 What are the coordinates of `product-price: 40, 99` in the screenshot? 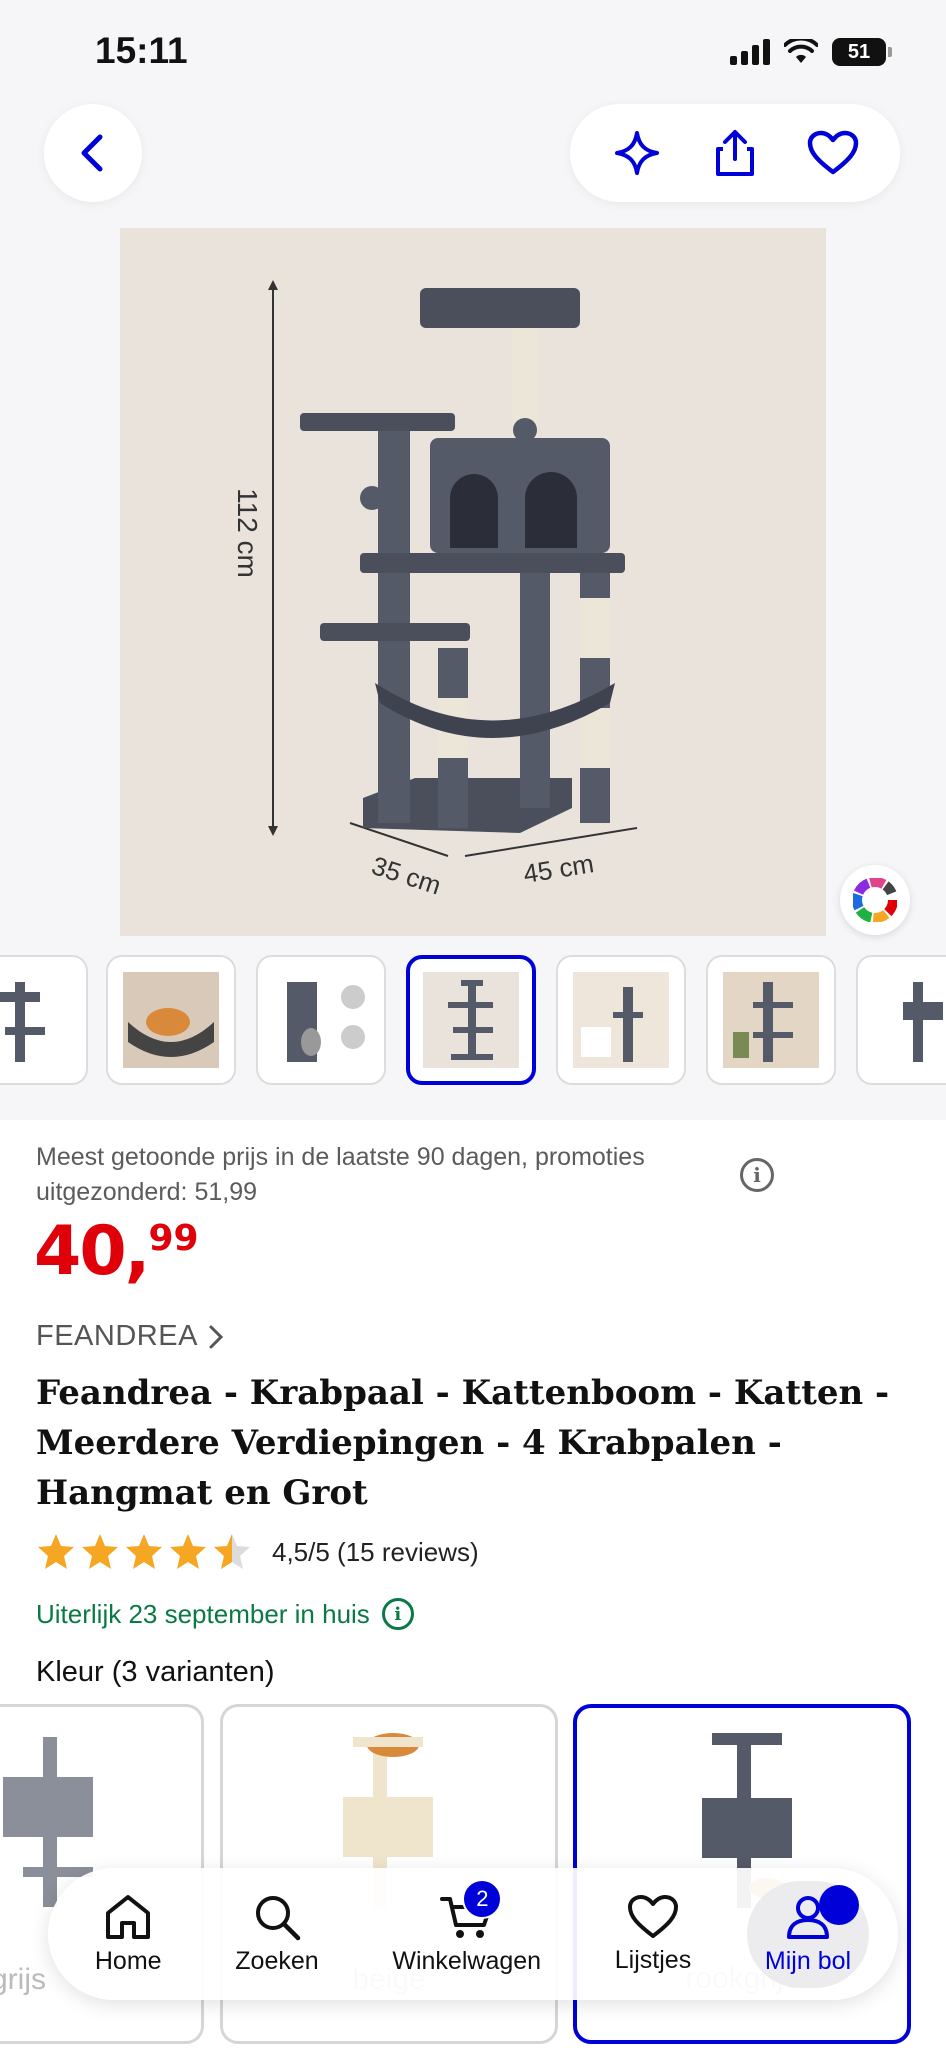 It's located at (116, 1251).